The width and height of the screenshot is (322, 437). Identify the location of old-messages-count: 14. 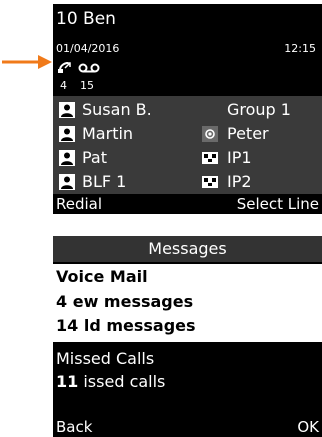
(67, 325).